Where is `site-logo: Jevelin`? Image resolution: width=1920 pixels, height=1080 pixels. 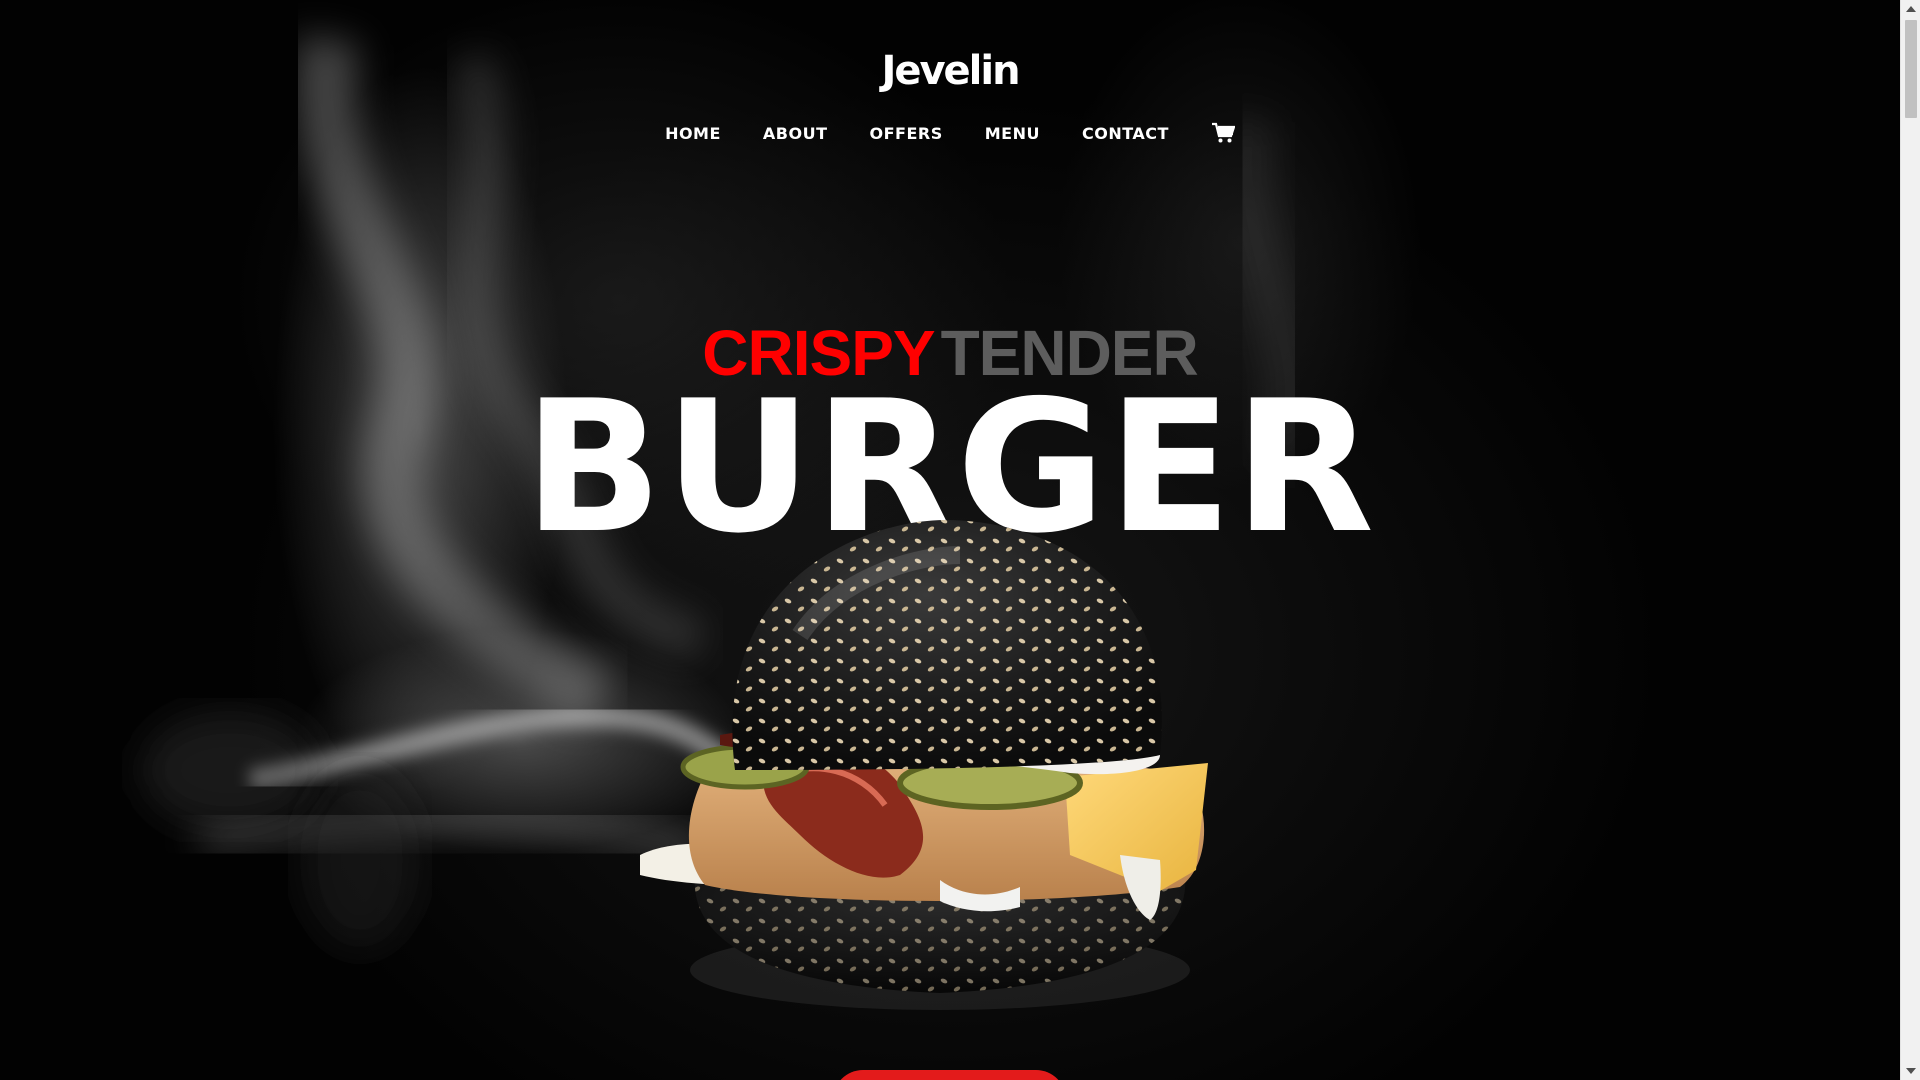
site-logo: Jevelin is located at coordinates (950, 71).